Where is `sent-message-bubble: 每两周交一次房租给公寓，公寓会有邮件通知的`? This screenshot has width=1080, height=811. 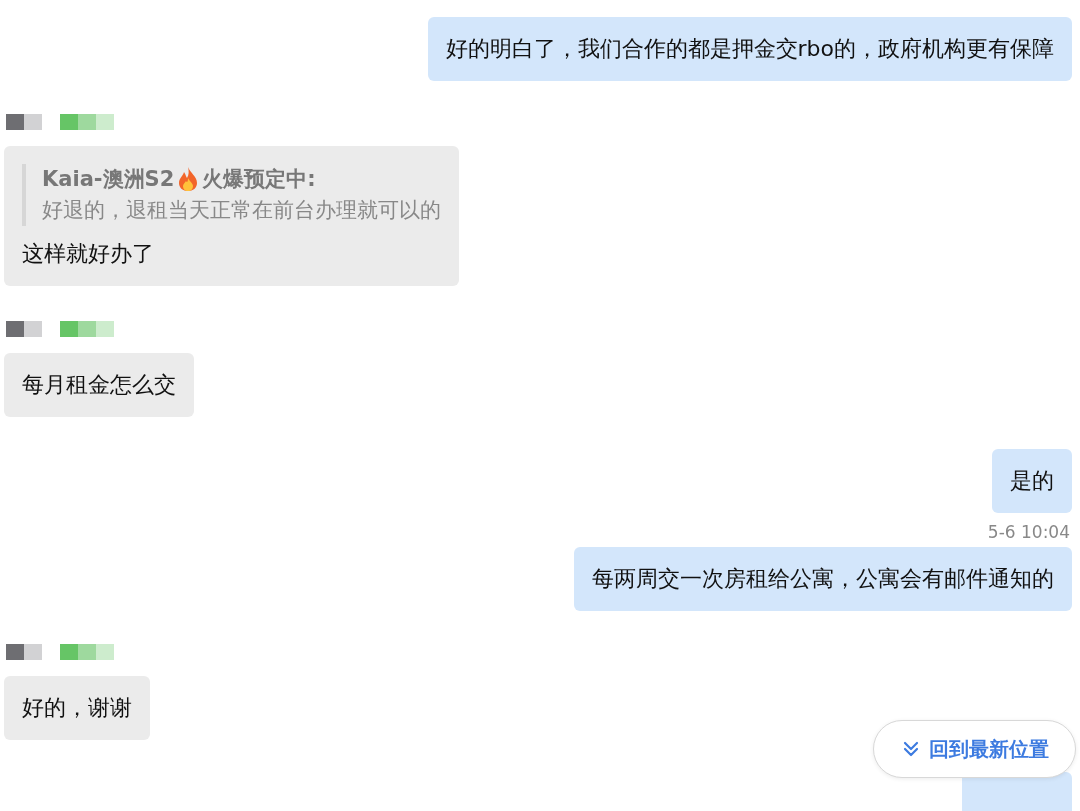
sent-message-bubble: 每两周交一次房租给公寓，公寓会有邮件通知的 is located at coordinates (823, 579).